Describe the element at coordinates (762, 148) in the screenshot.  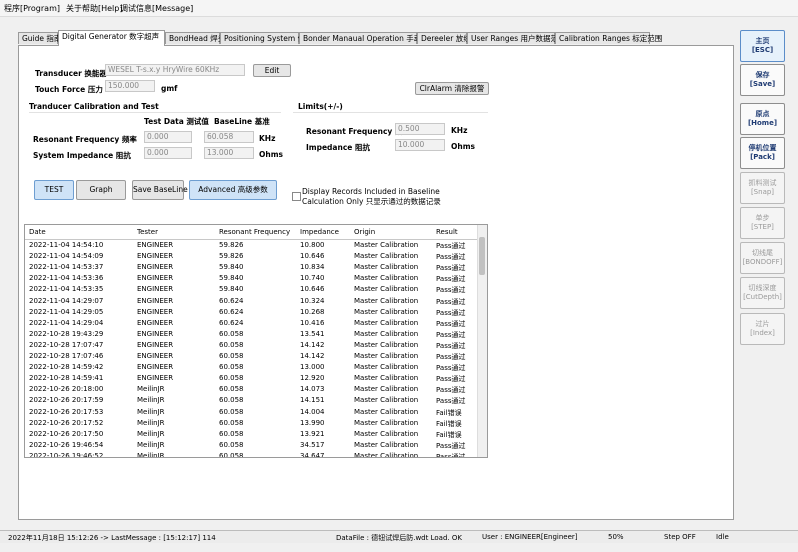
I see `sidebar-button-title: 停机位置` at that location.